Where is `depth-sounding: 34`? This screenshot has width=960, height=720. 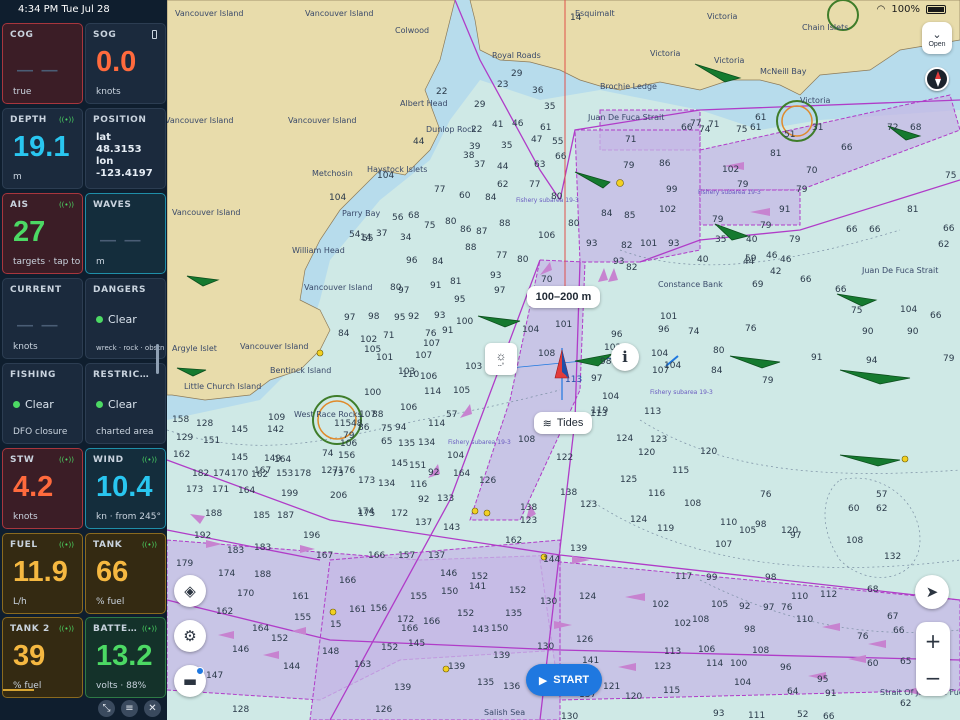 depth-sounding: 34 is located at coordinates (406, 238).